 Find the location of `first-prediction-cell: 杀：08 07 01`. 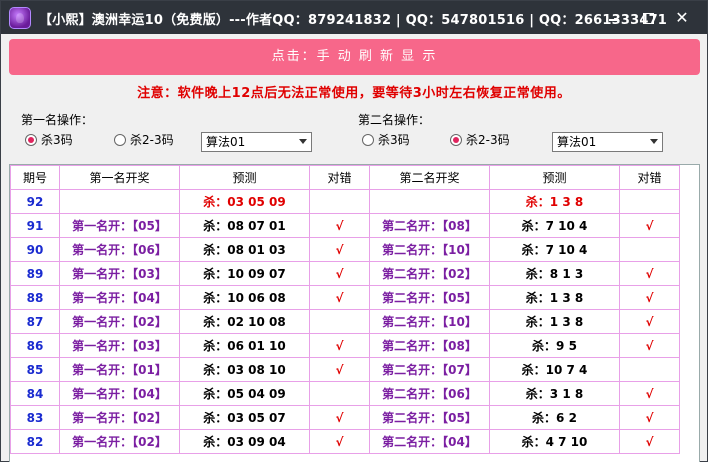

first-prediction-cell: 杀：08 07 01 is located at coordinates (244, 225).